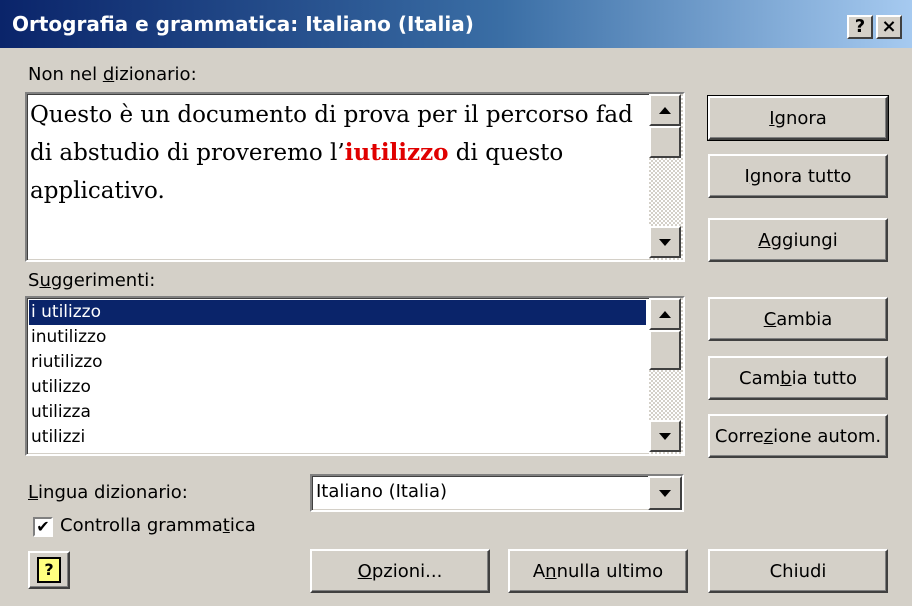 The width and height of the screenshot is (912, 606). Describe the element at coordinates (337, 312) in the screenshot. I see `suggestion-item: i utilizzo` at that location.